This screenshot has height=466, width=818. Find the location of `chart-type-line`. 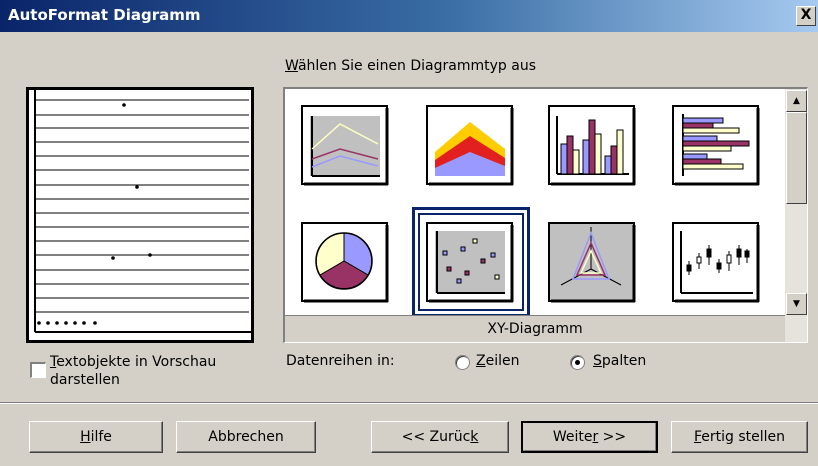

chart-type-line is located at coordinates (345, 145).